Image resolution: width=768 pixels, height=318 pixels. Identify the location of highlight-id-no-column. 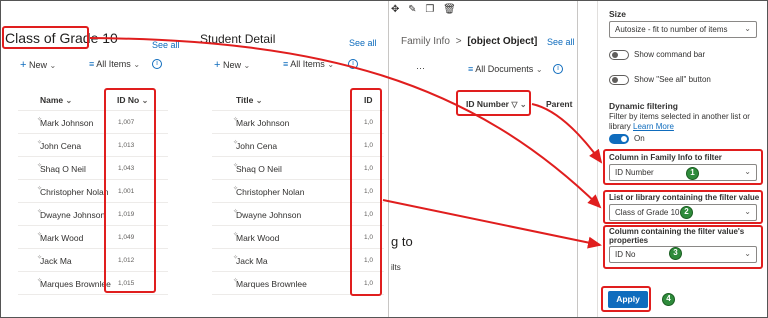
(130, 190).